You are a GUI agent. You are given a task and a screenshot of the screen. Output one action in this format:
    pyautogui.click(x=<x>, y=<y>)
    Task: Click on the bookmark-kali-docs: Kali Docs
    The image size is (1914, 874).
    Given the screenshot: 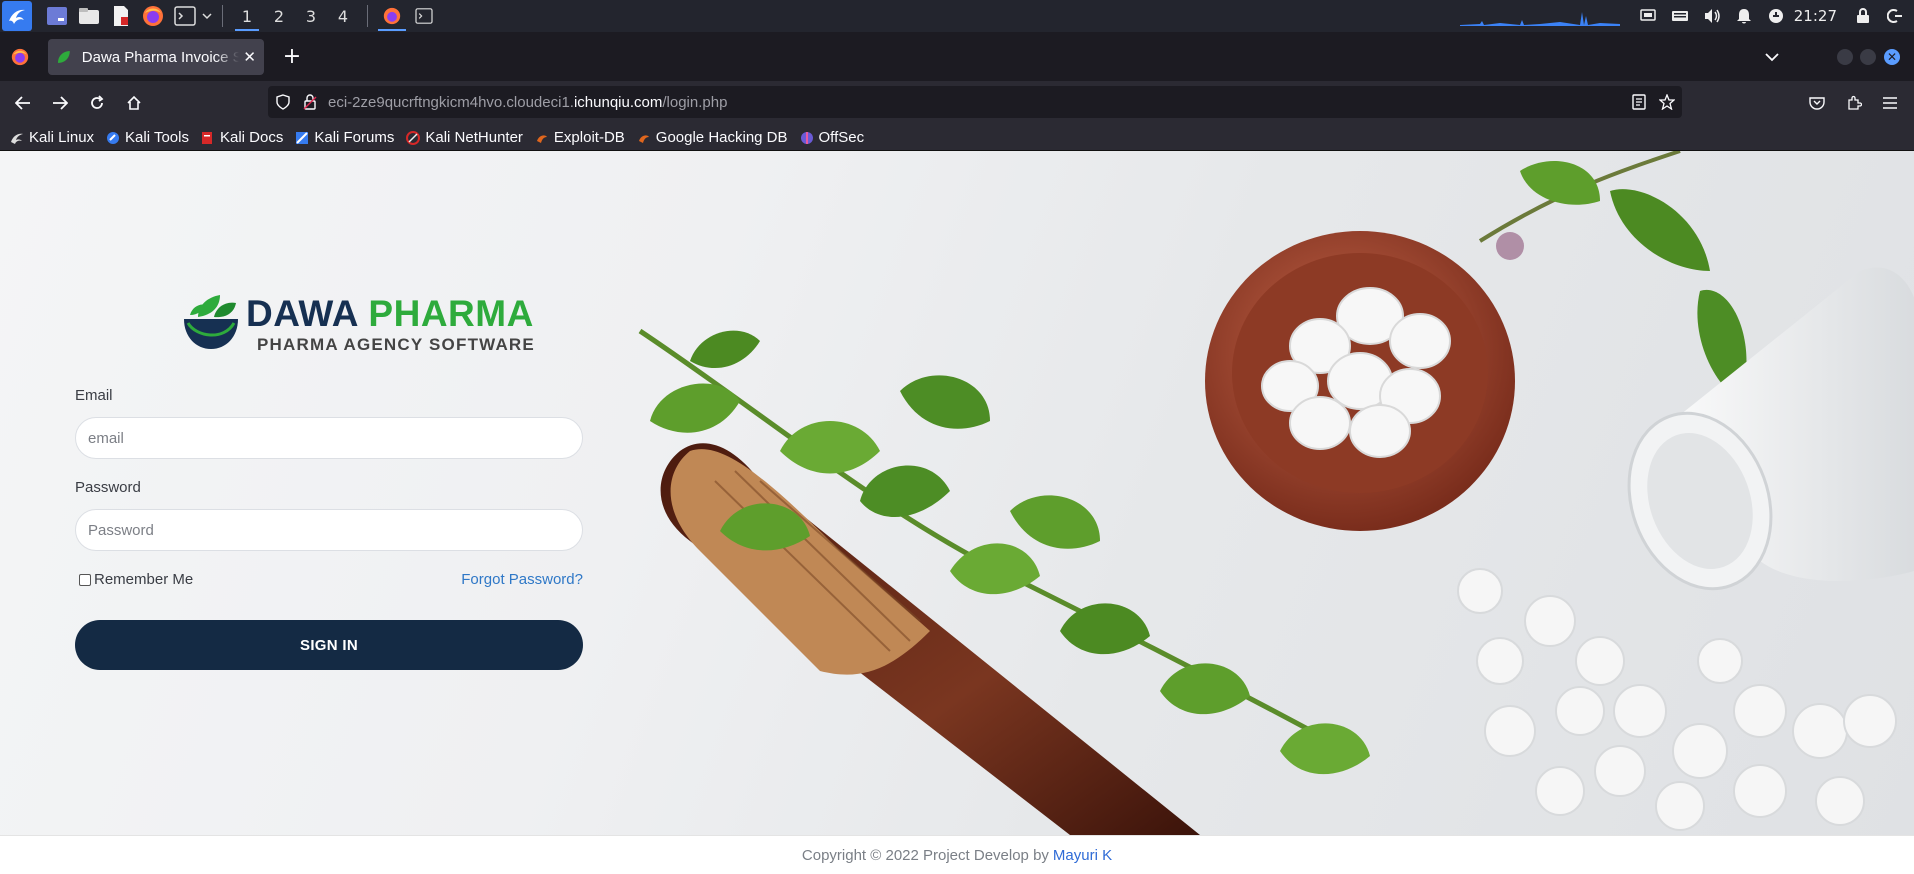 What is the action you would take?
    pyautogui.click(x=242, y=137)
    